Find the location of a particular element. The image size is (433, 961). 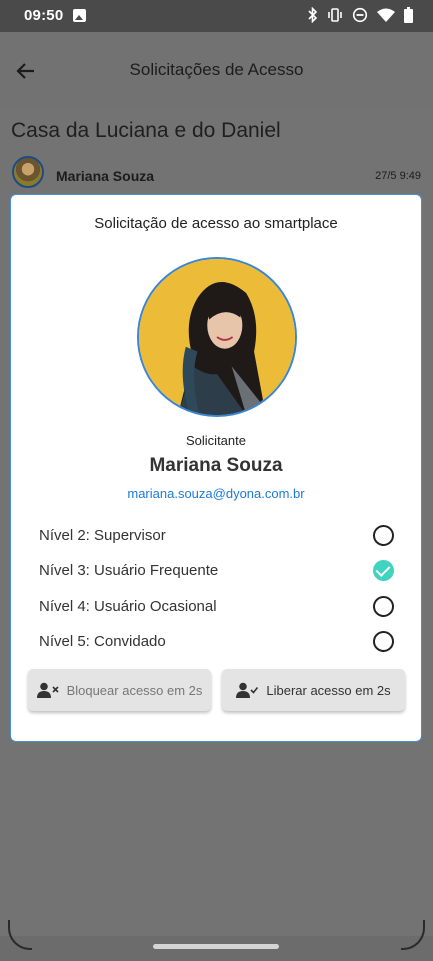

requester-avatar is located at coordinates (217, 337).